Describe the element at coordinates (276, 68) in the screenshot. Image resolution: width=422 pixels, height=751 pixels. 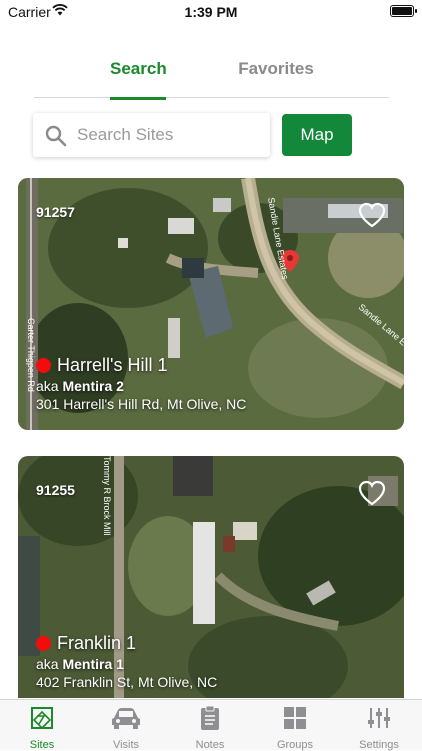
I see `tab-favorites-label: Favorites` at that location.